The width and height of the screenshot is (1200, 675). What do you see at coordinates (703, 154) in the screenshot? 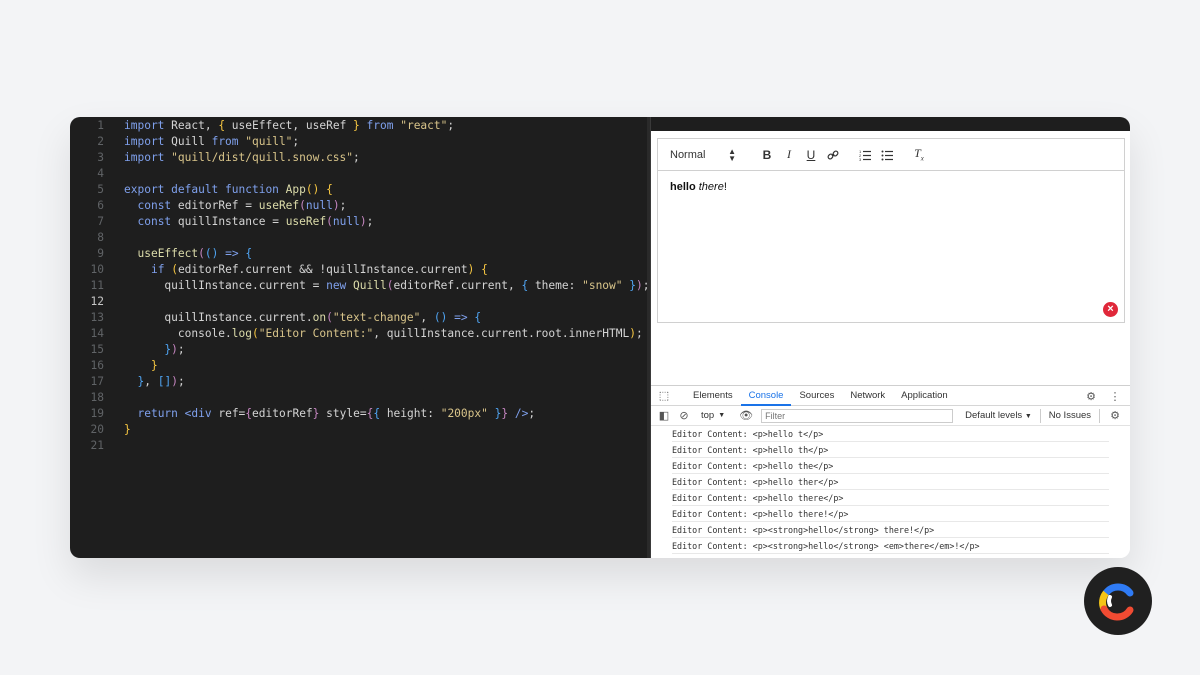
I see `format-select: Normal ▲ ▼` at bounding box center [703, 154].